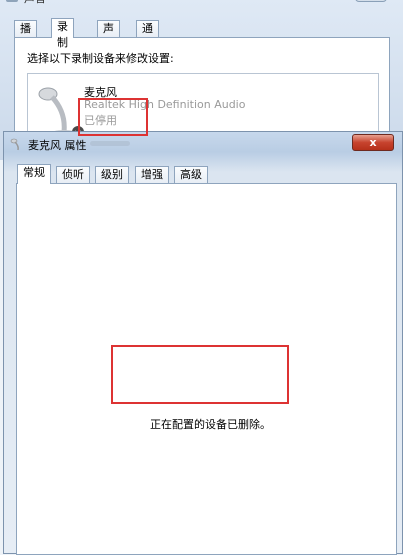 This screenshot has height=555, width=403. Describe the element at coordinates (373, 142) in the screenshot. I see `close-button: x` at that location.